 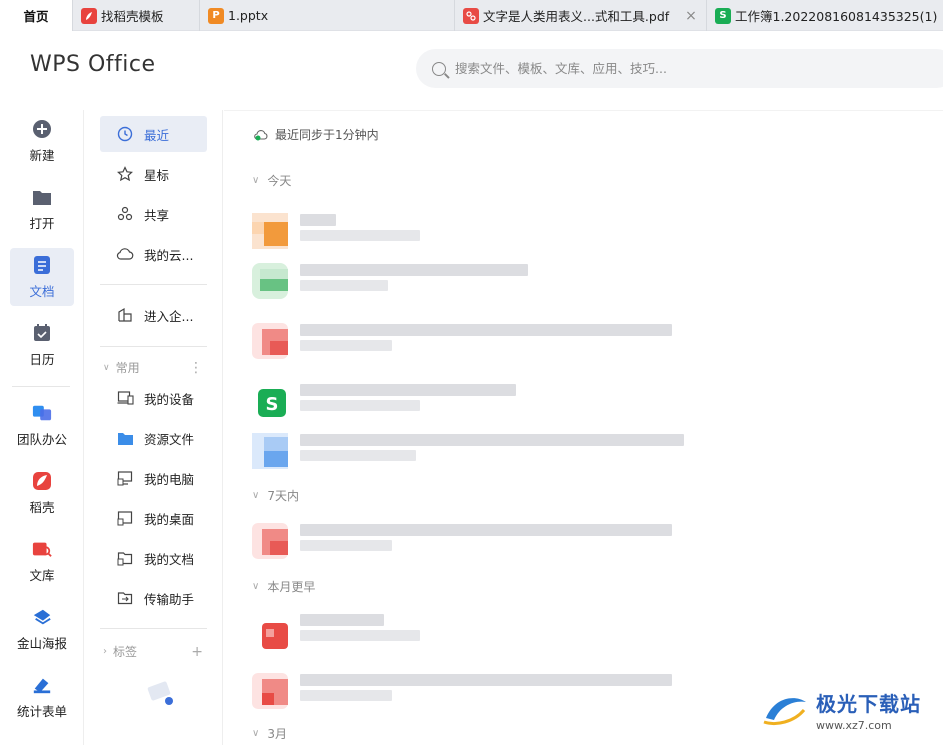 What do you see at coordinates (42, 697) in the screenshot?
I see `rail-item-stat-form: 统计表单` at bounding box center [42, 697].